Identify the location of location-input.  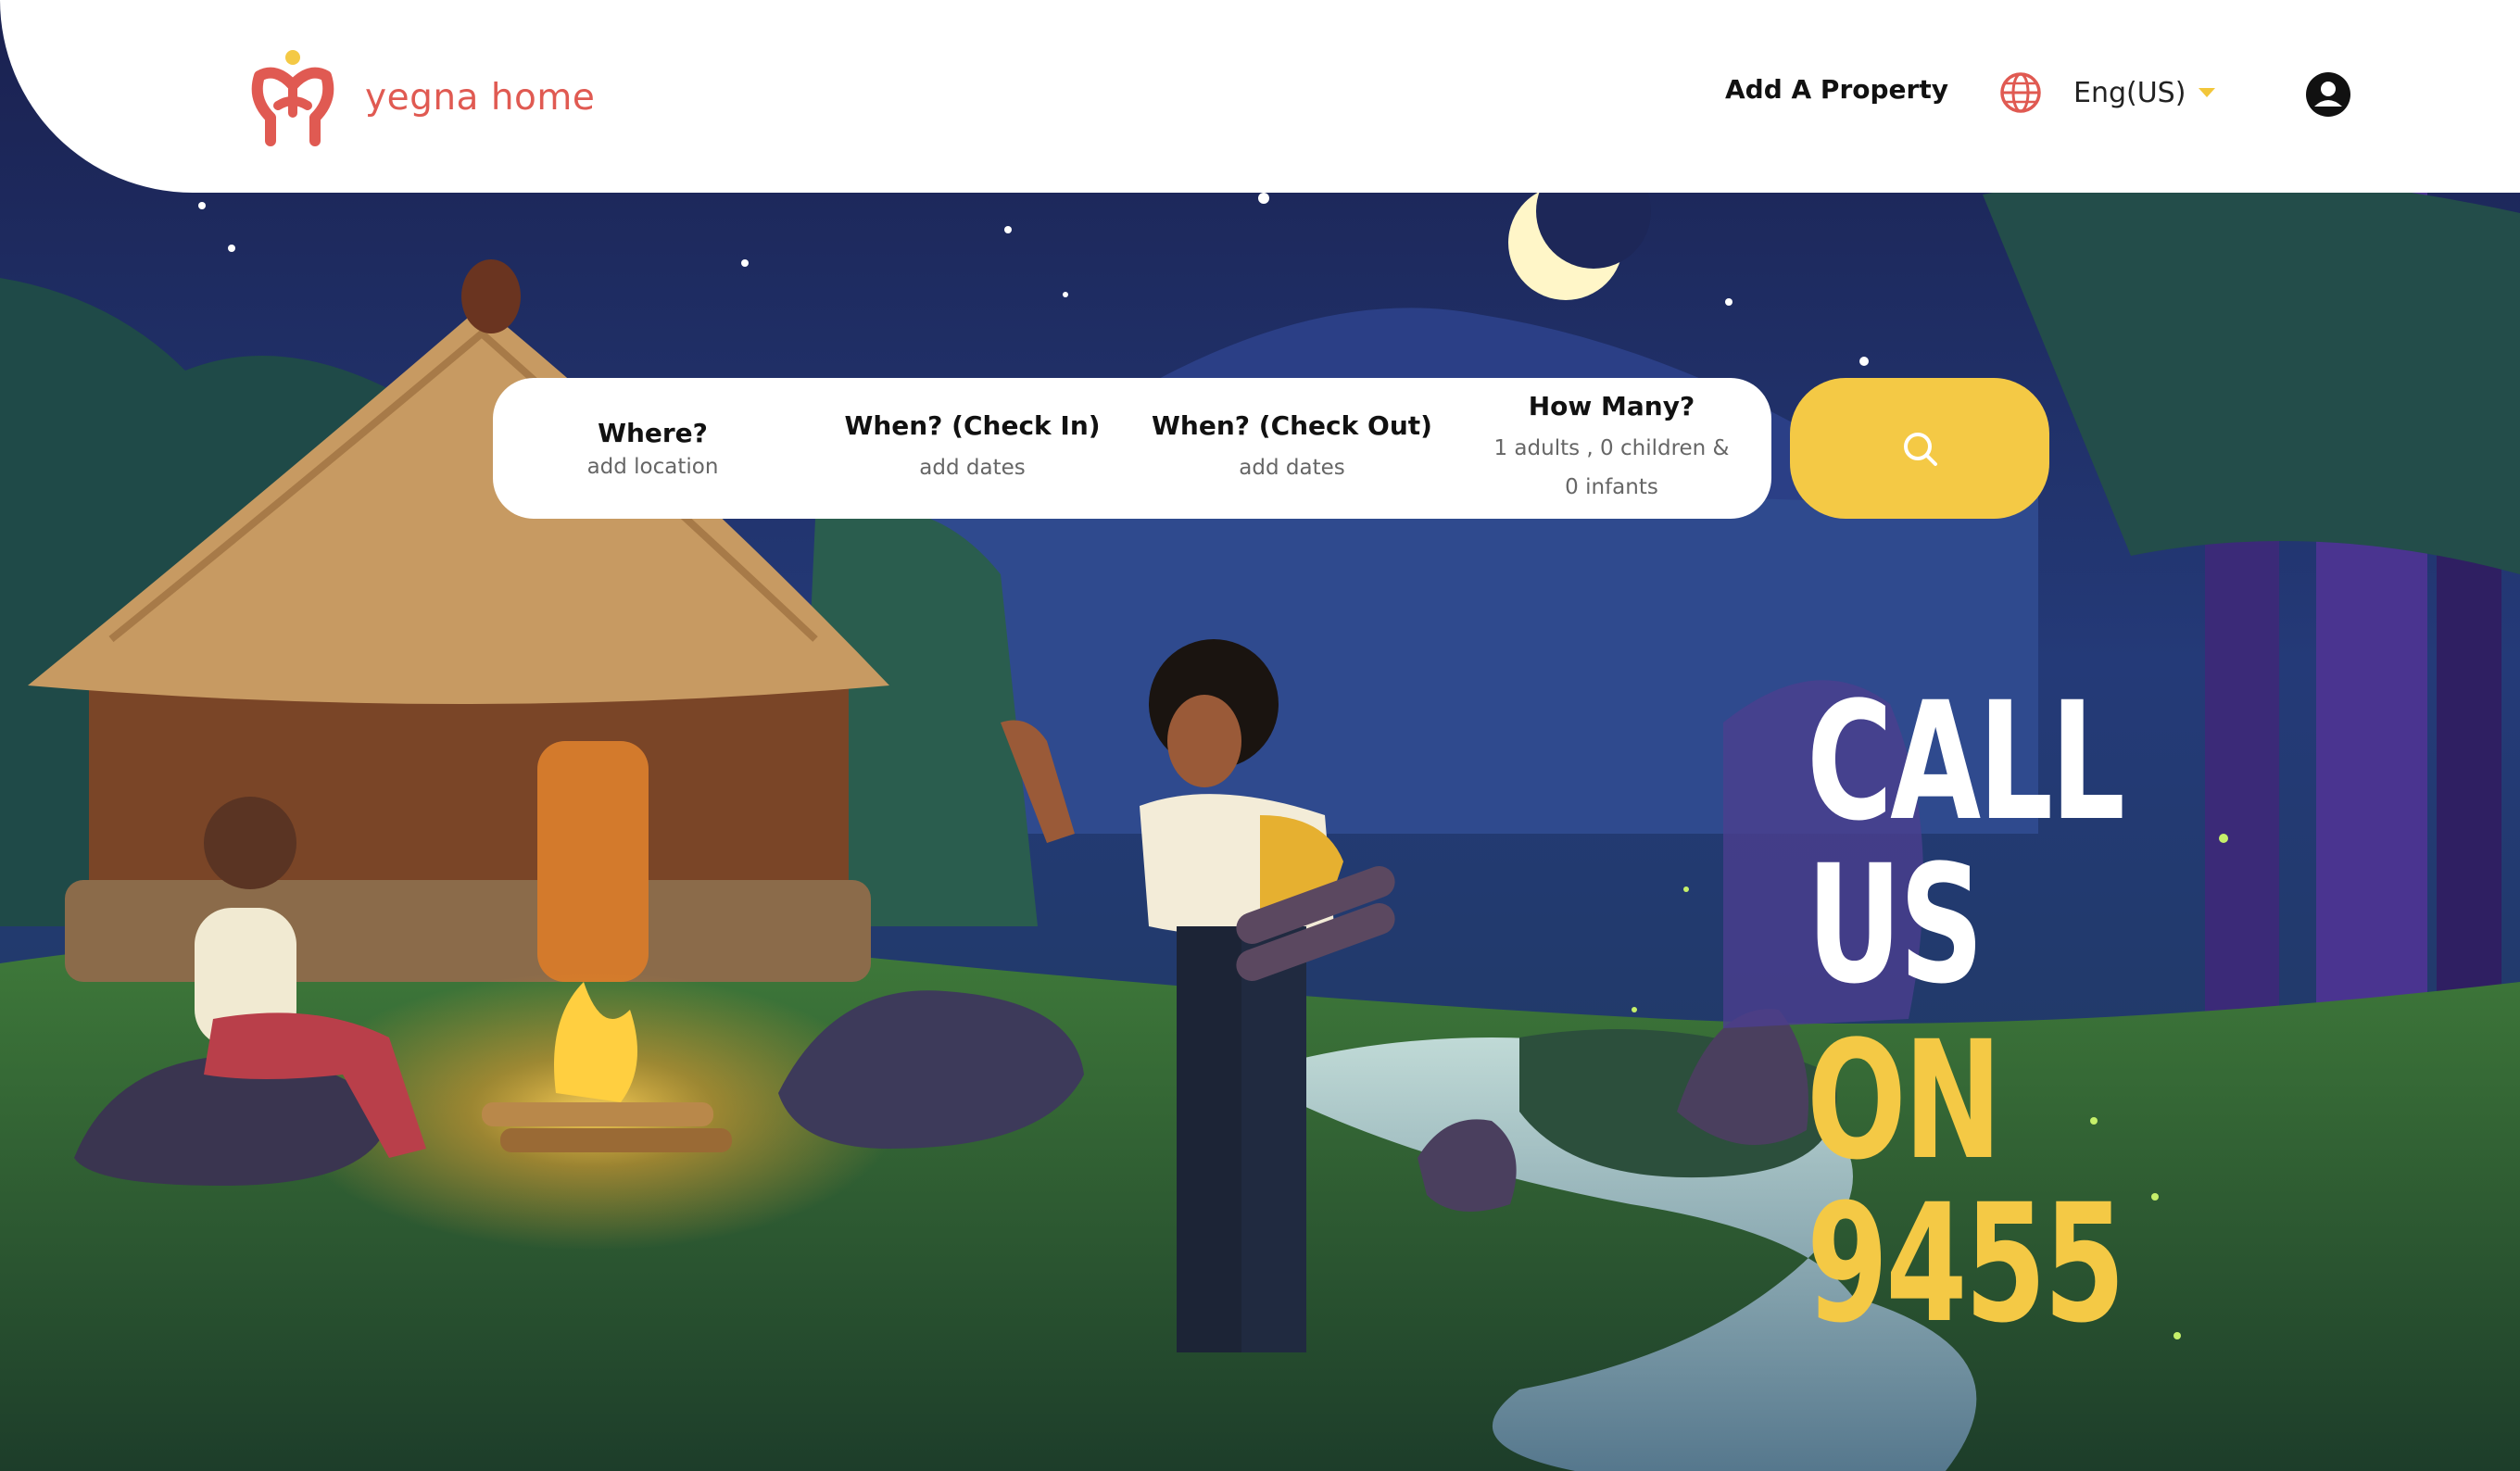
(653, 466).